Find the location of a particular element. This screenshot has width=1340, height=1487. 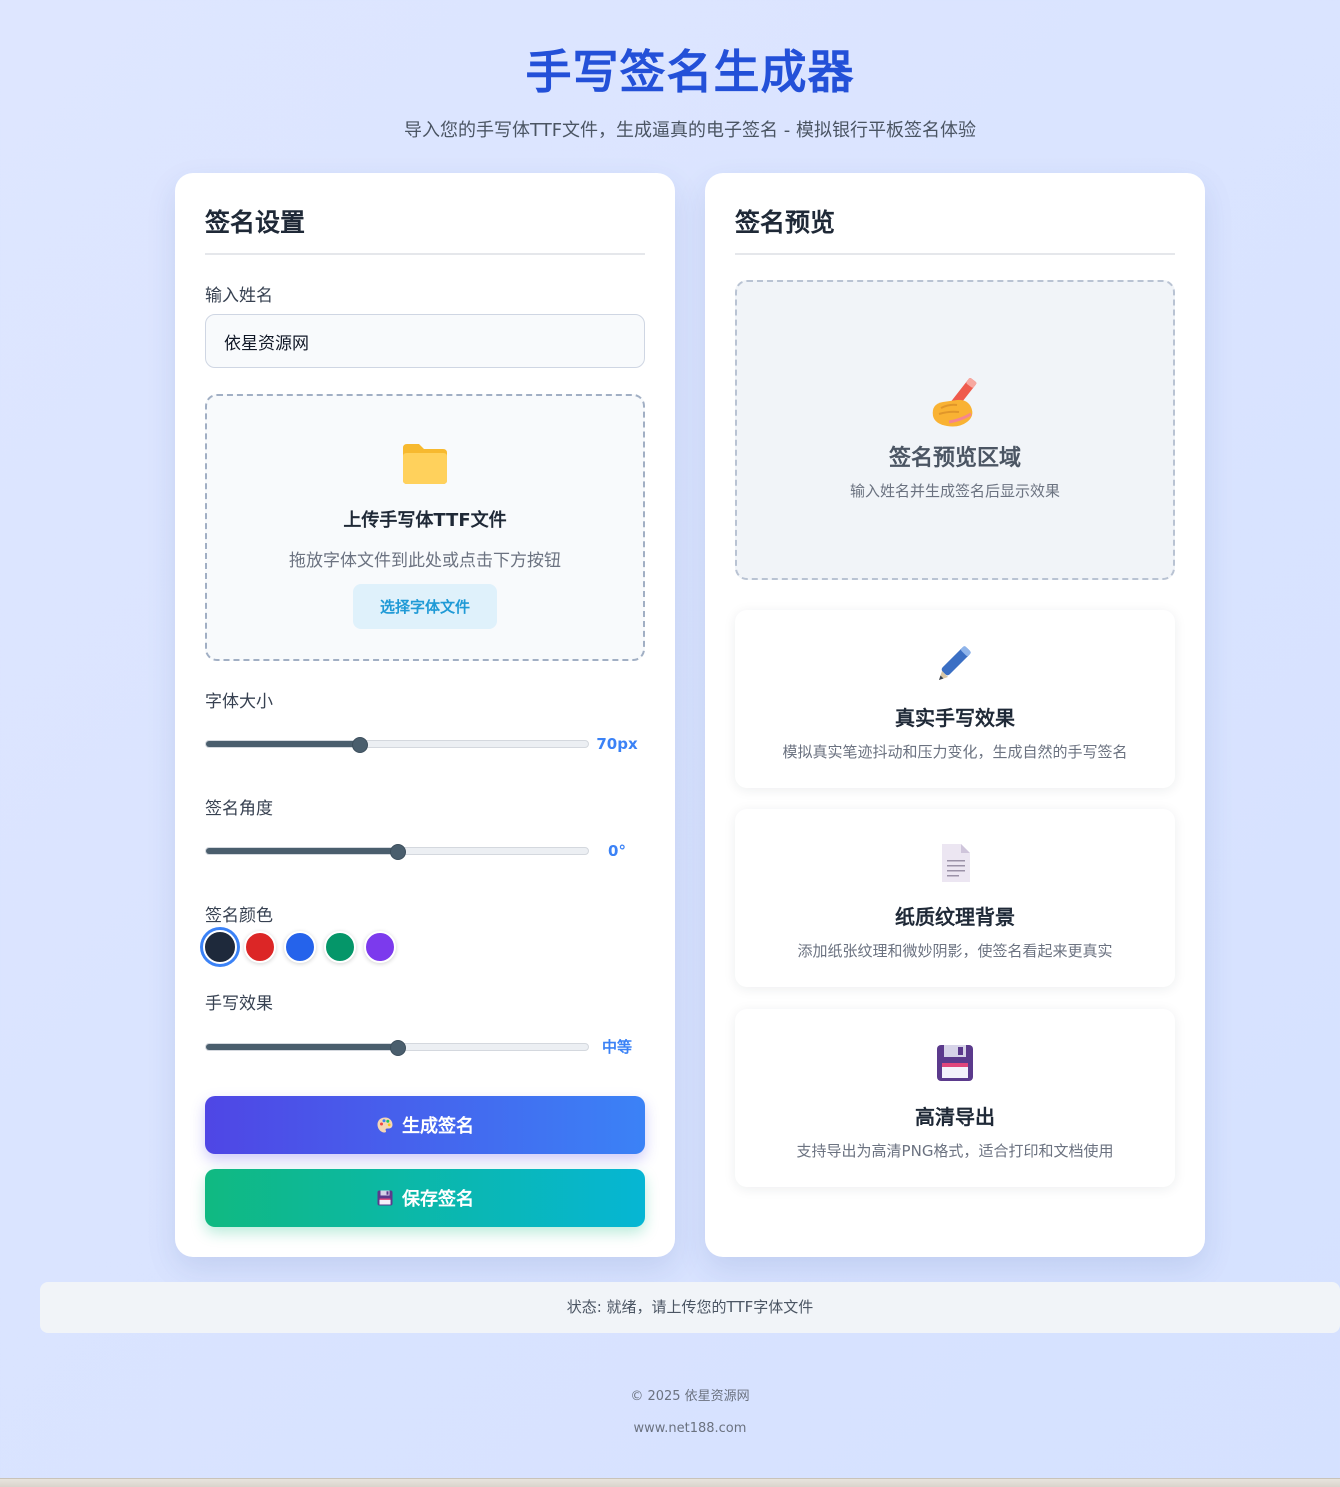

color-swatch-green is located at coordinates (340, 947).